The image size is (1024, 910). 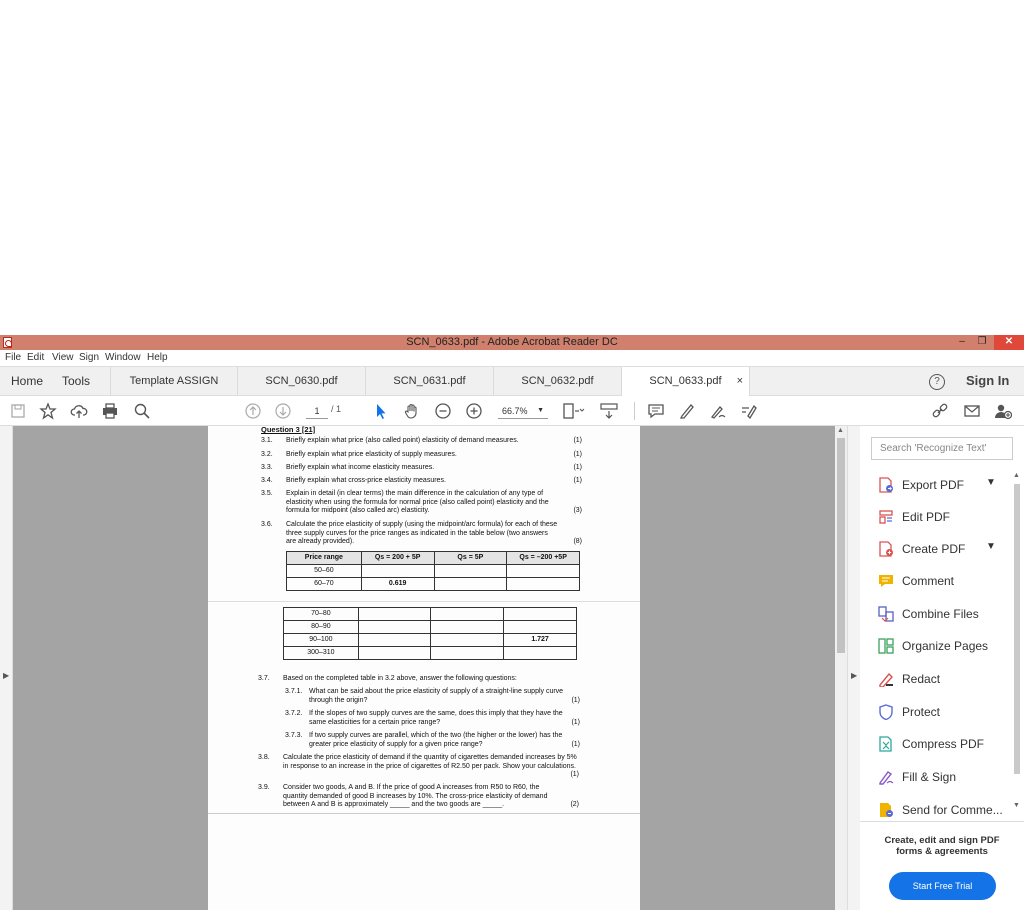 What do you see at coordinates (48, 411) in the screenshot?
I see `bookmark-star-icon` at bounding box center [48, 411].